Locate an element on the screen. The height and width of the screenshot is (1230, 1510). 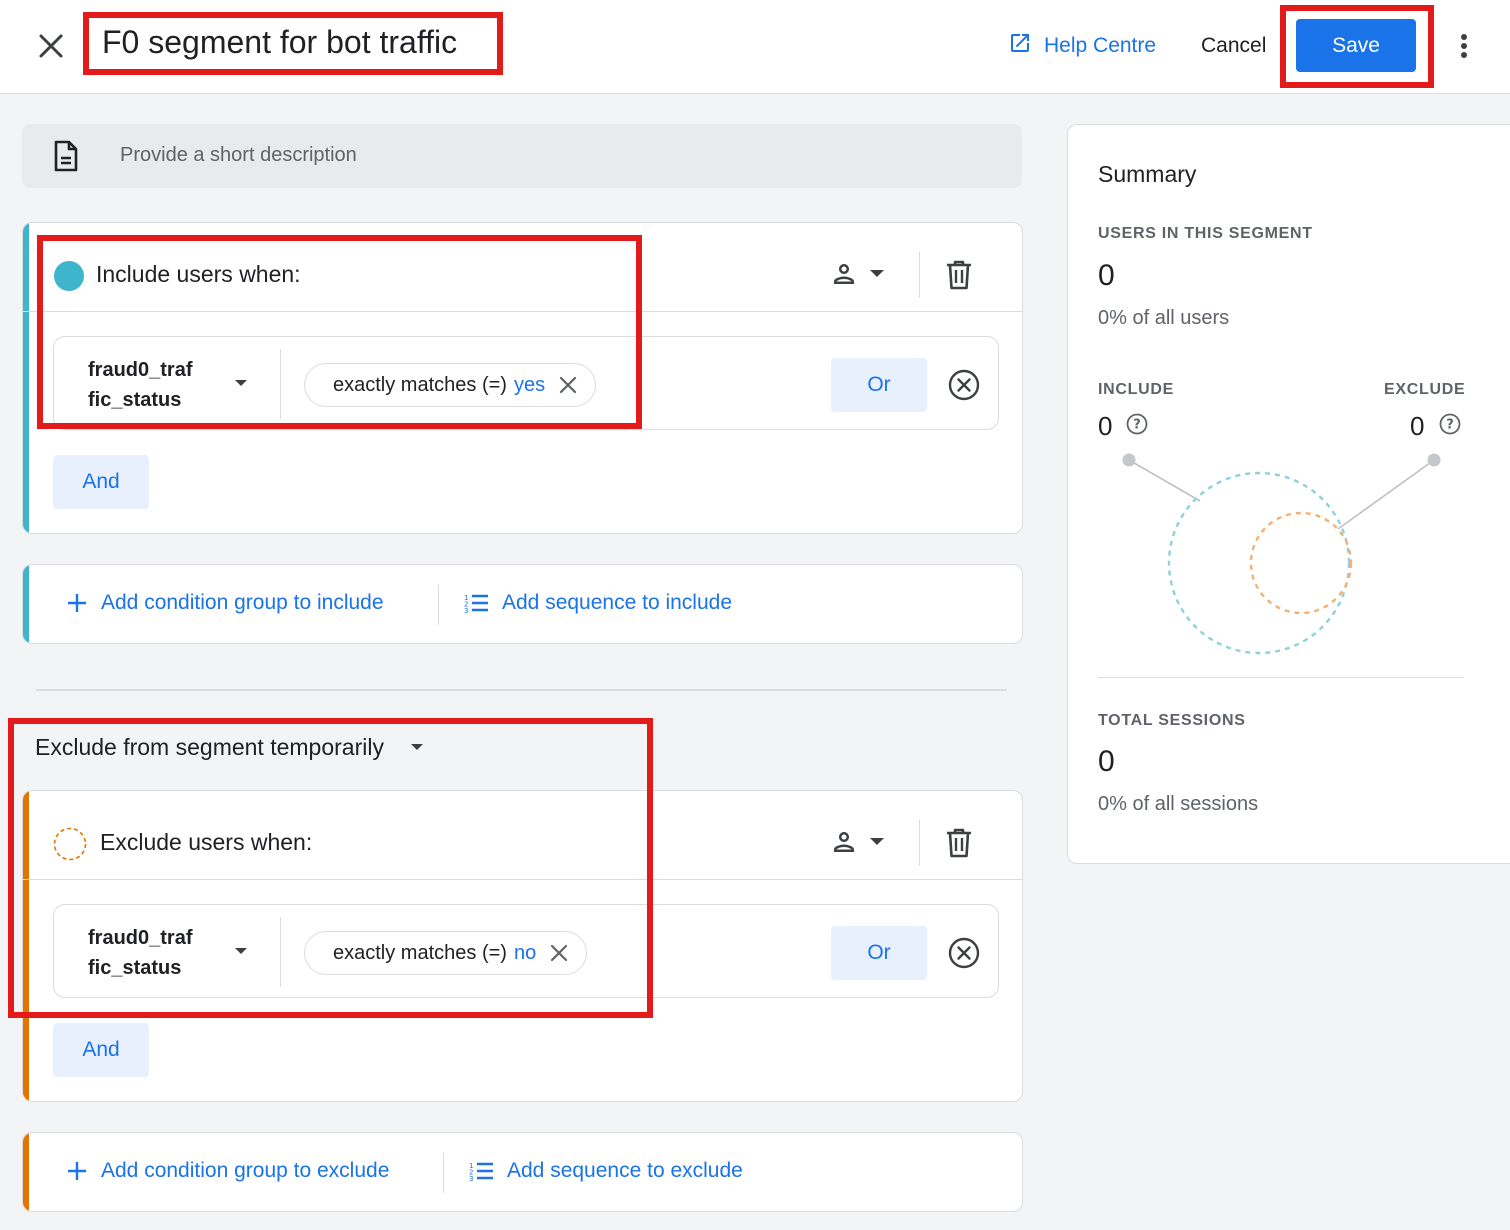
exclude-mode-dropdown: Exclude from segment temporarily is located at coordinates (229, 747).